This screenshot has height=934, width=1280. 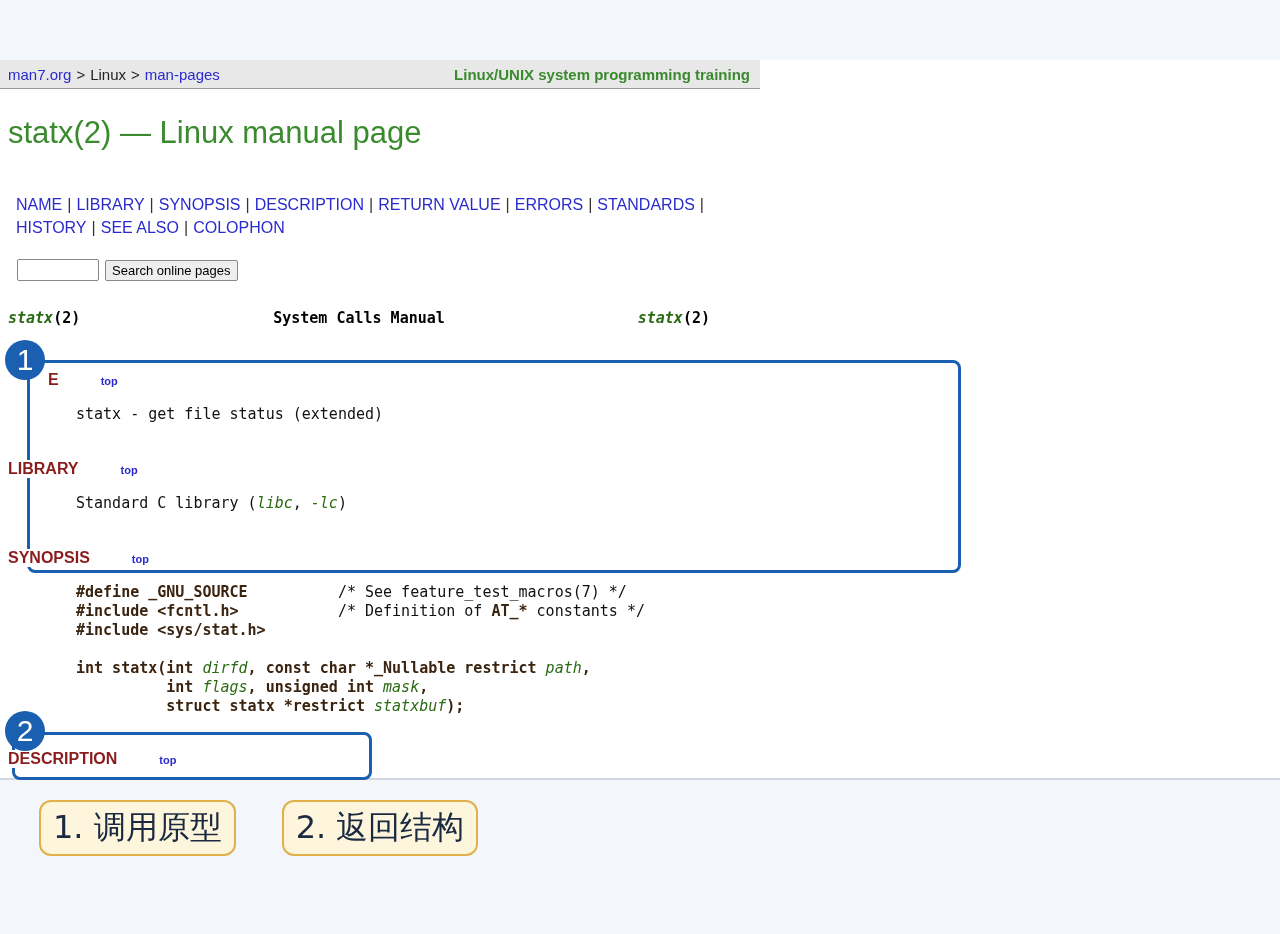 What do you see at coordinates (137, 828) in the screenshot?
I see `annotation-label: 1. 调用原型` at bounding box center [137, 828].